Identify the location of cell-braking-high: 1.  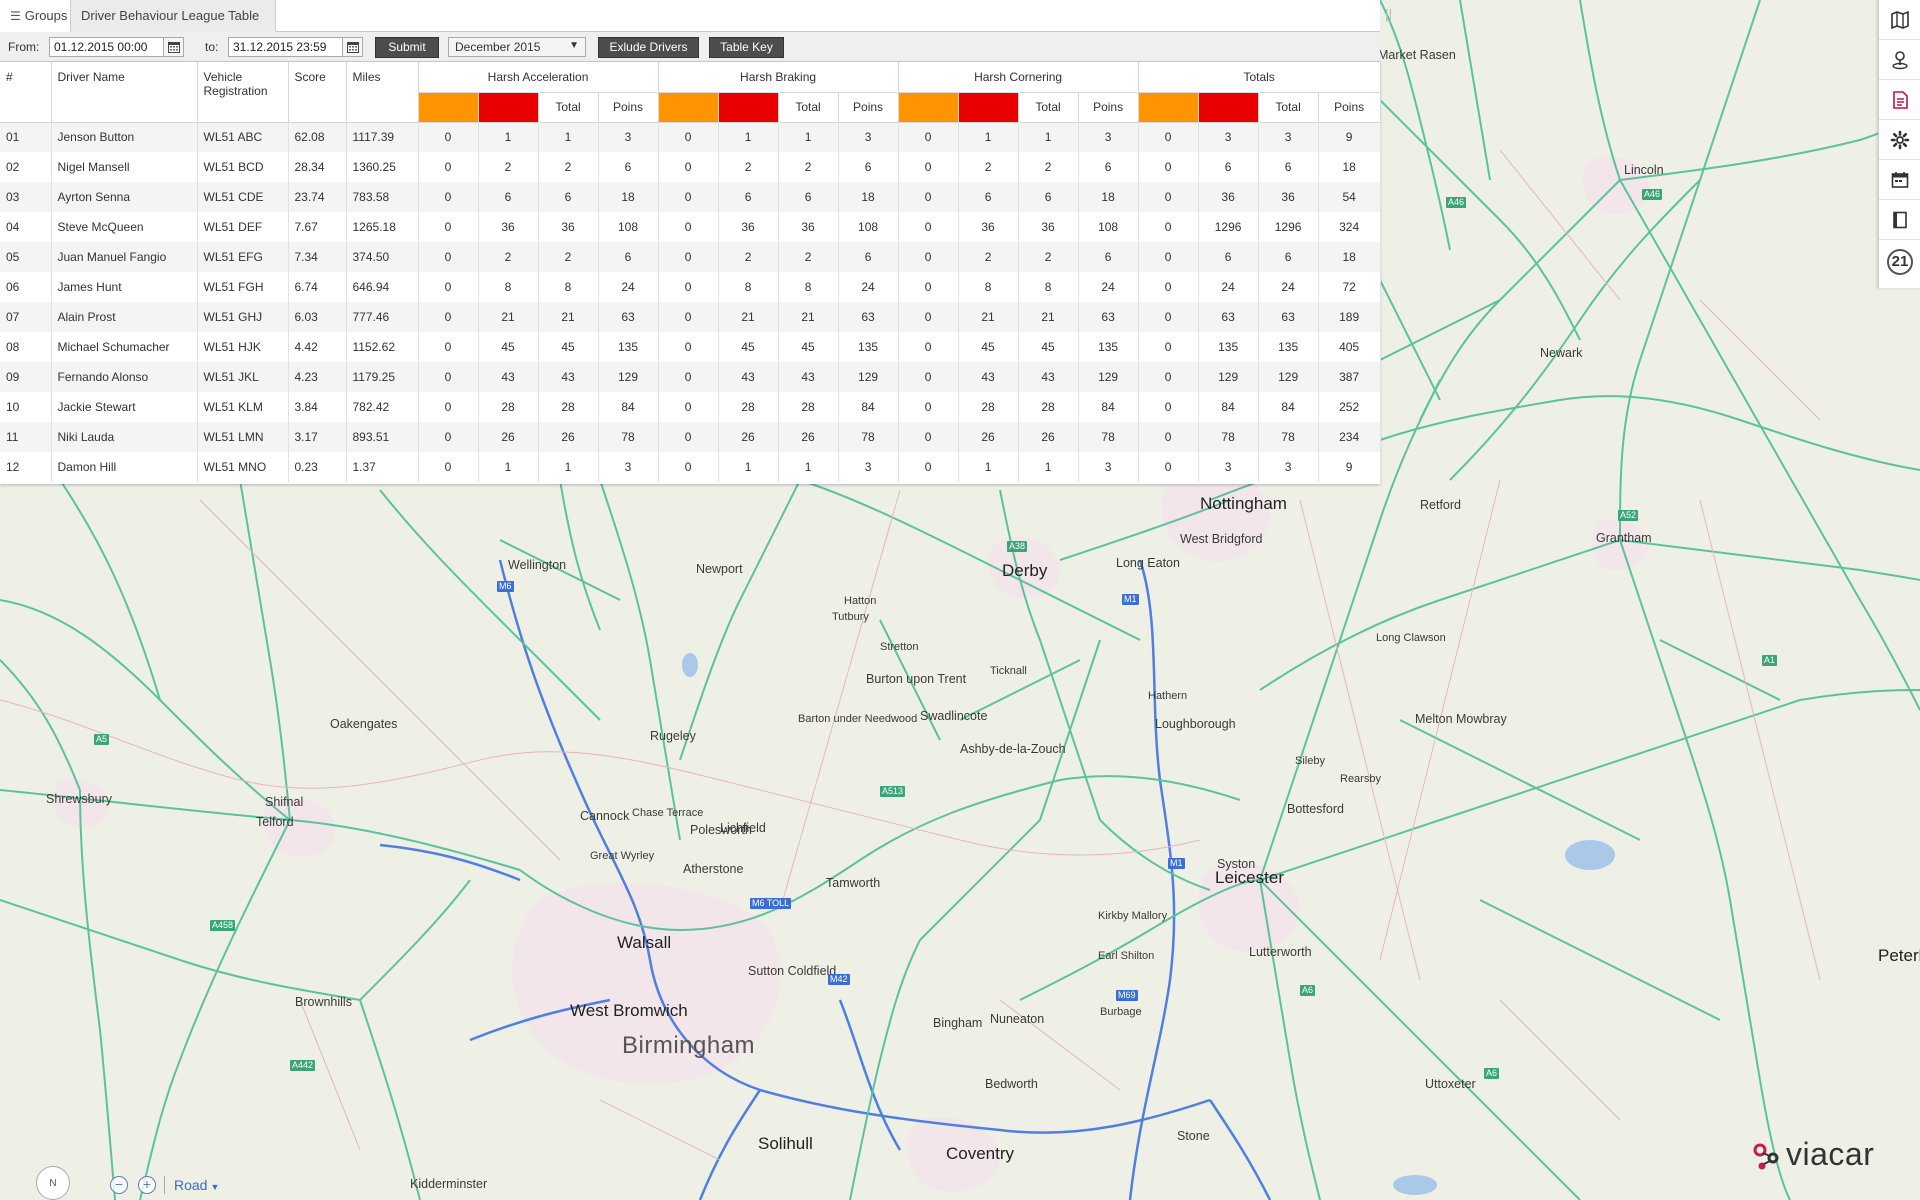
(748, 467).